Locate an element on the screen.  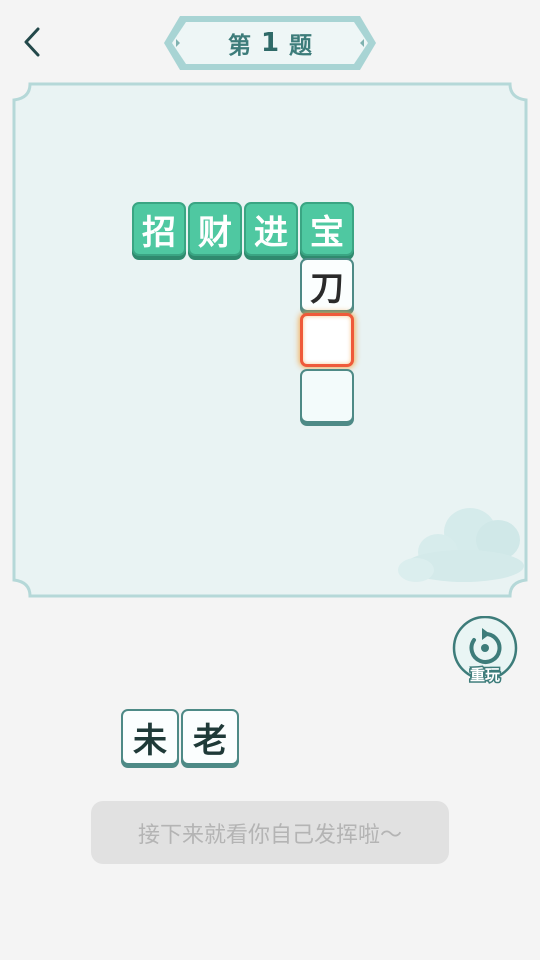
replay-label: 重玩 is located at coordinates (484, 675).